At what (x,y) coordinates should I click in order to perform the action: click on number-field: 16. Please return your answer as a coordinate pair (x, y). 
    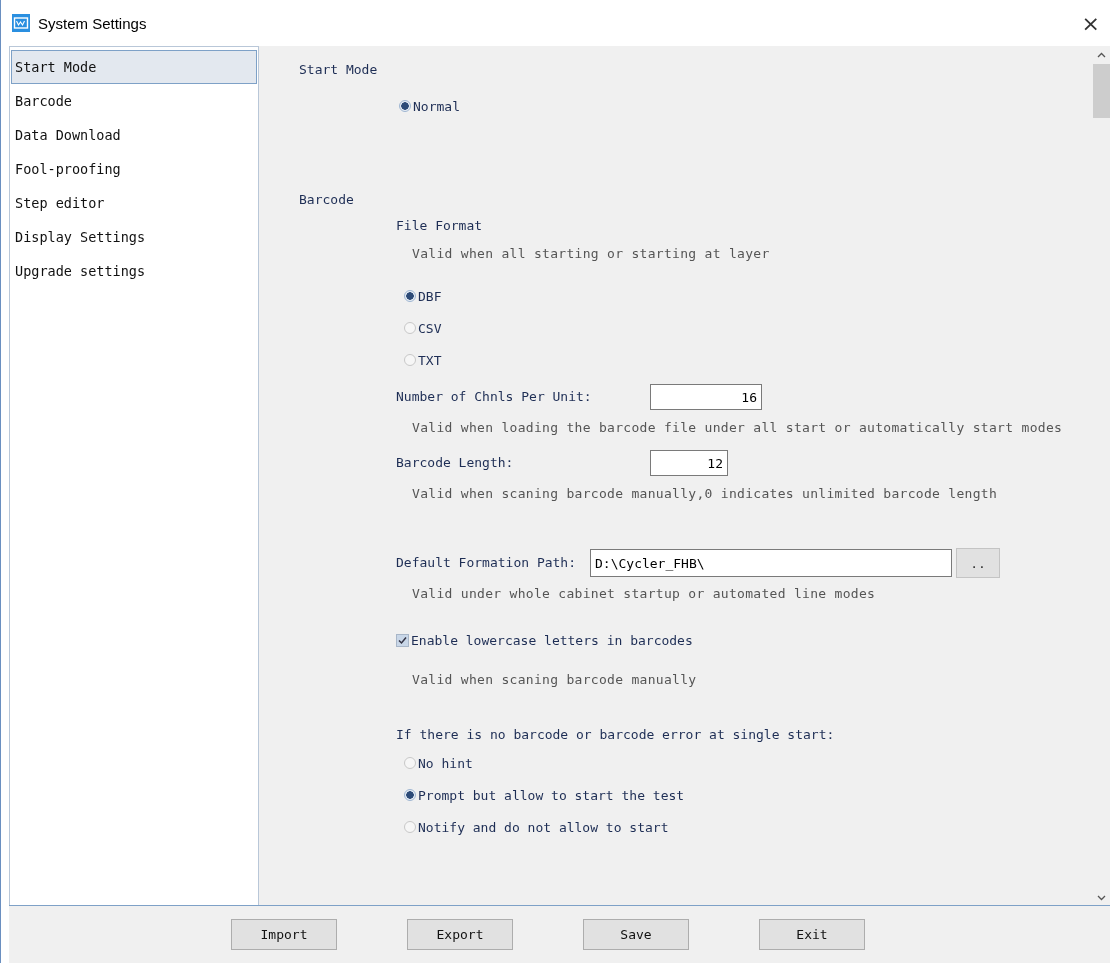
    Looking at the image, I should click on (706, 397).